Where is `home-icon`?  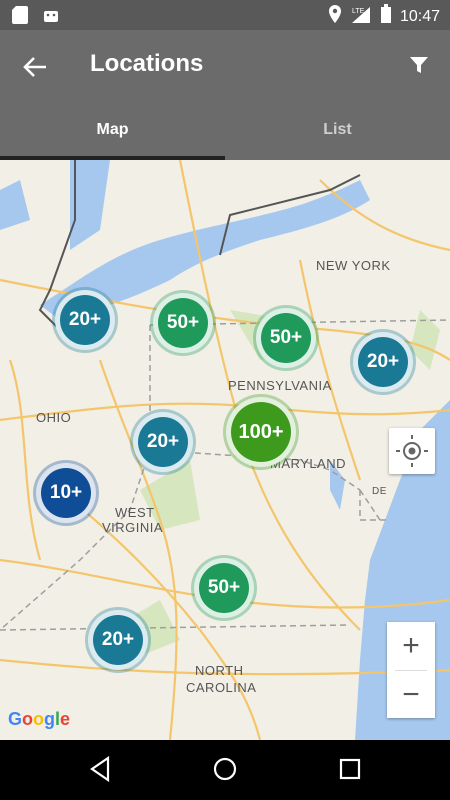 home-icon is located at coordinates (225, 771).